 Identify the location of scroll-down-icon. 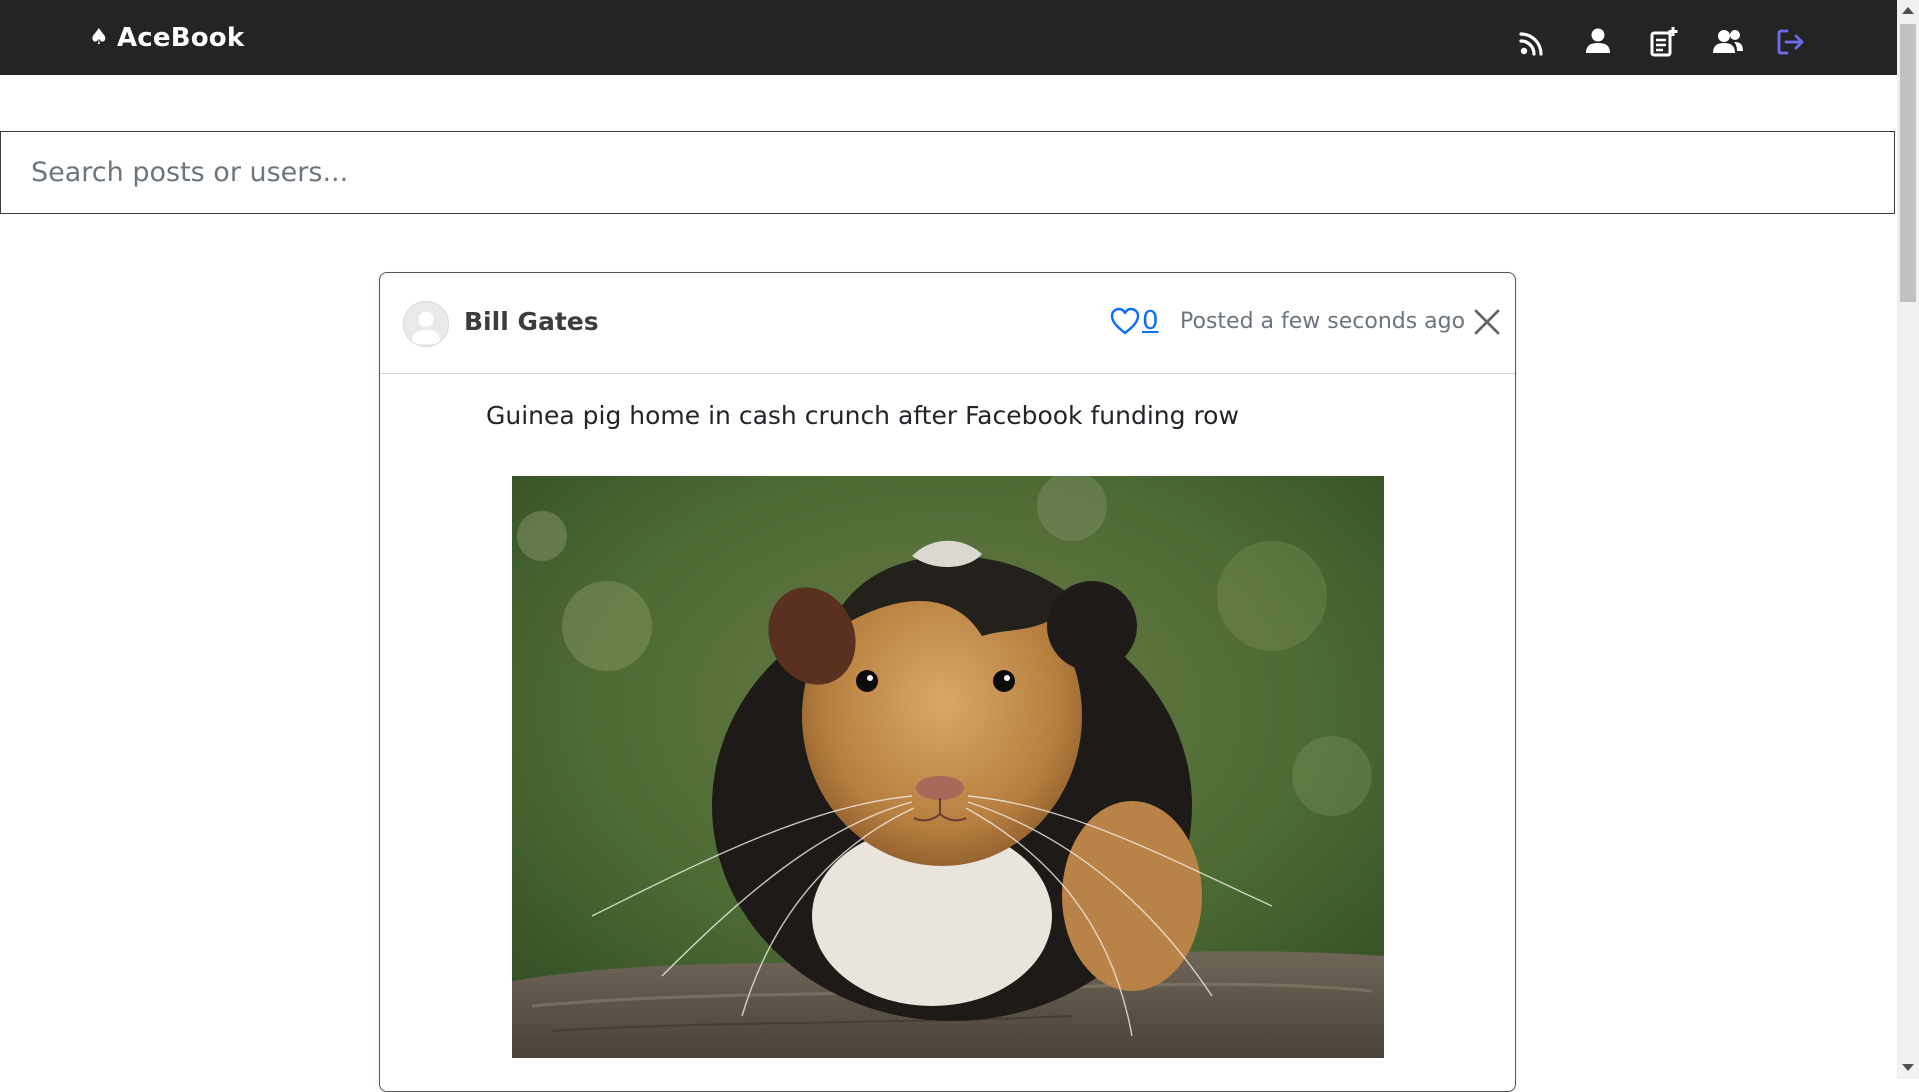
(1908, 1067).